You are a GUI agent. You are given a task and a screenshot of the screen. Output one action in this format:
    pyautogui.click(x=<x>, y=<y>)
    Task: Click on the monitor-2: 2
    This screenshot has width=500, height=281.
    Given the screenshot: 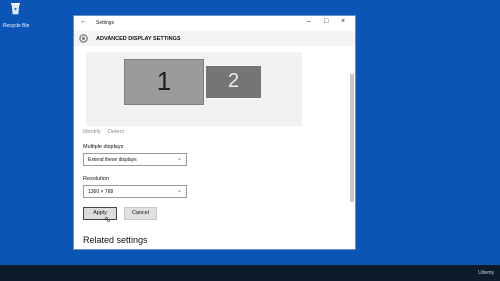 What is the action you would take?
    pyautogui.click(x=233, y=82)
    